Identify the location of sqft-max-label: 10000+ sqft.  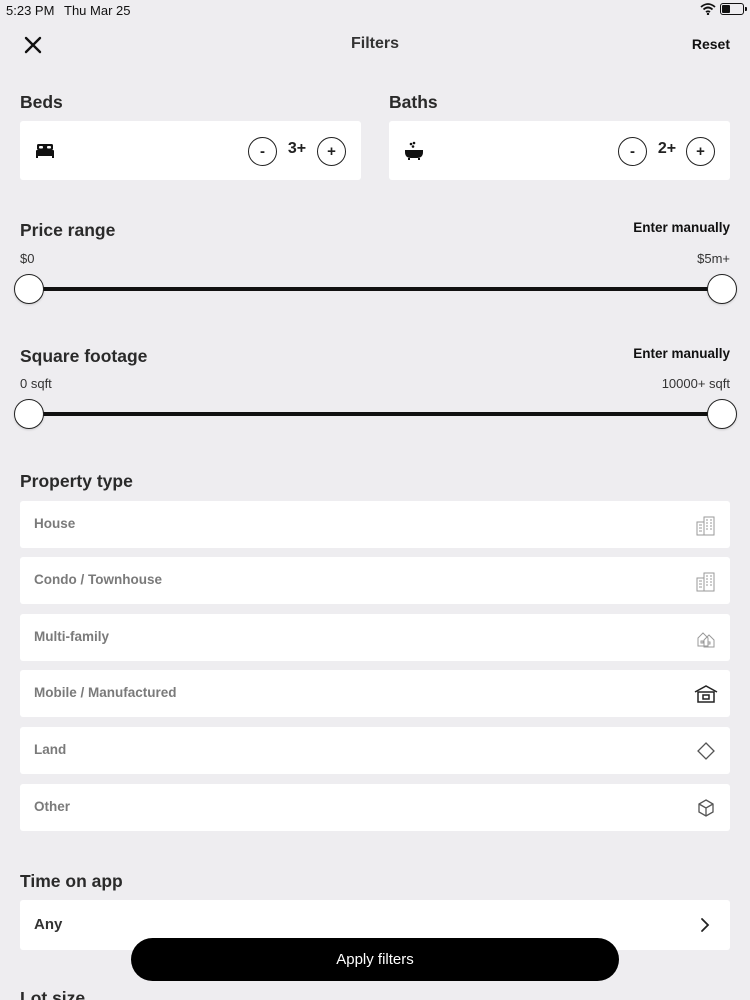
(695, 383).